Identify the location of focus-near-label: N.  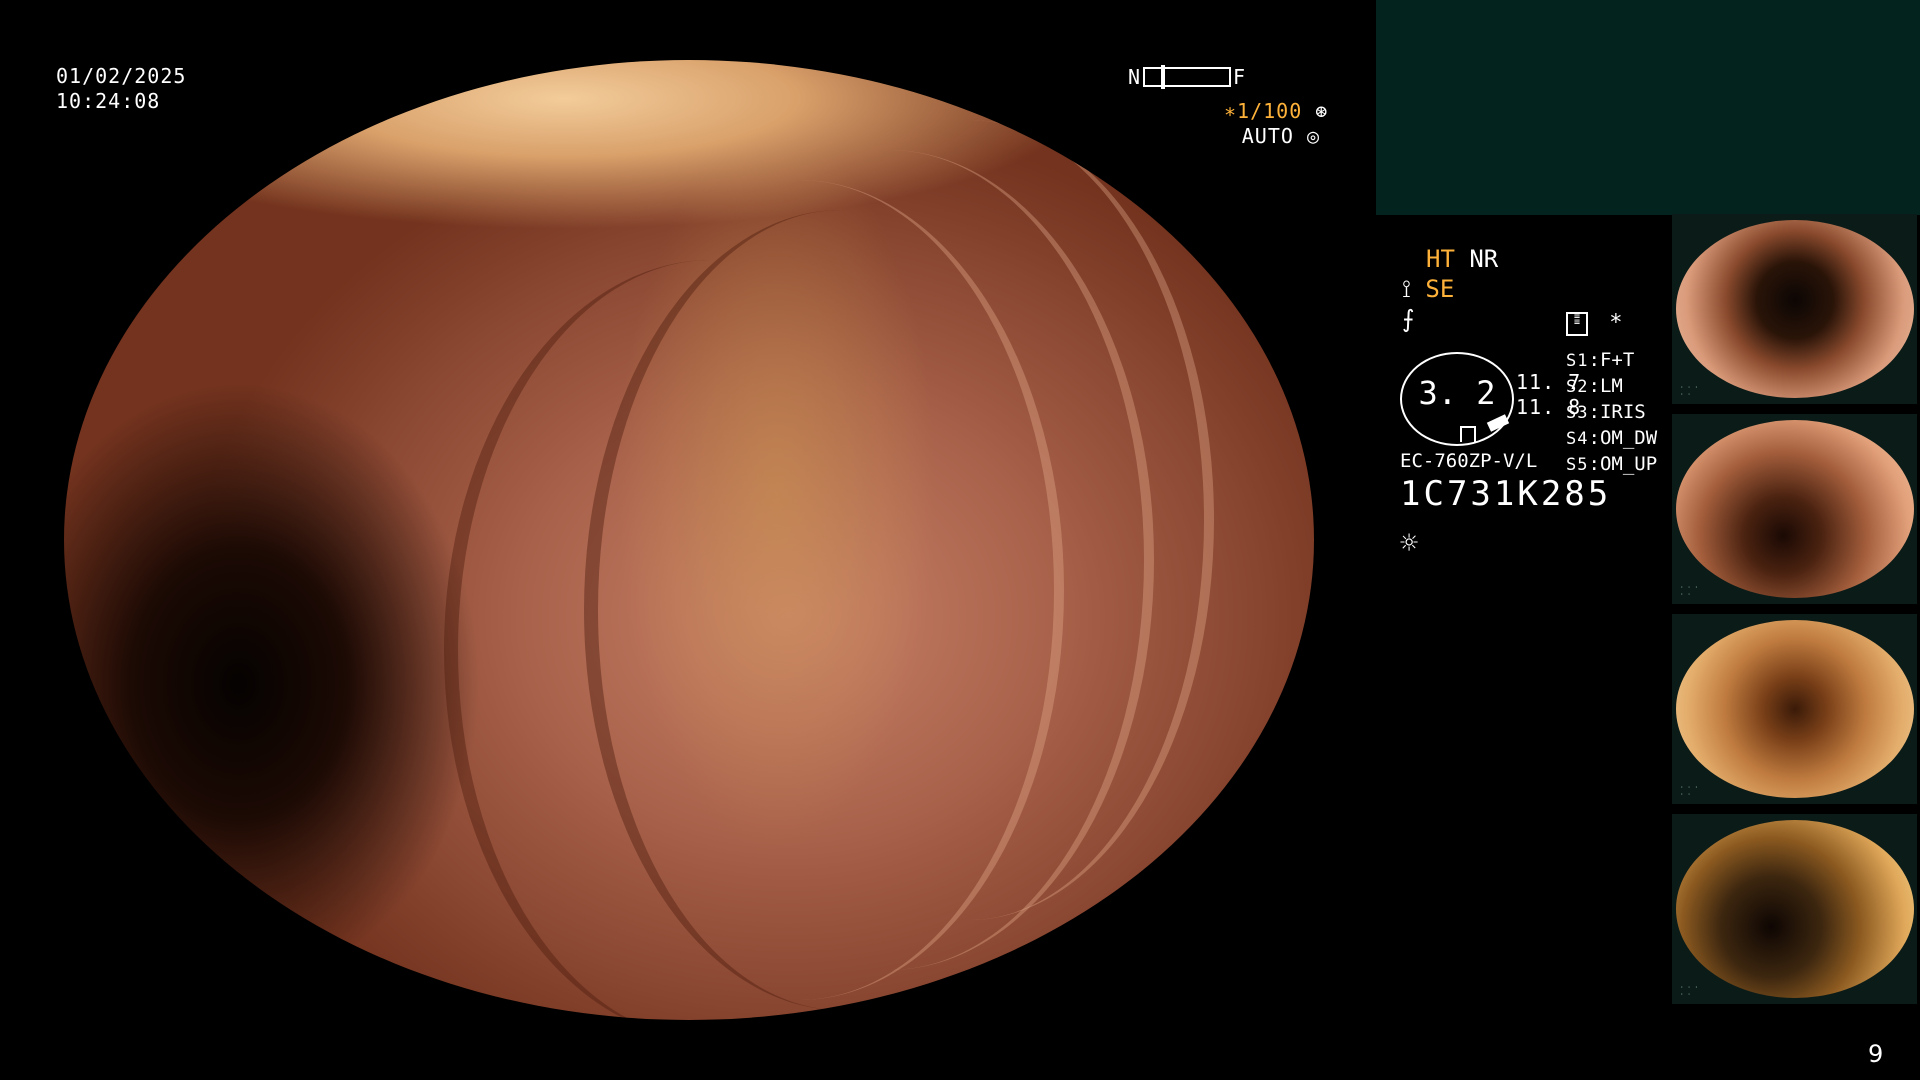
(1135, 76).